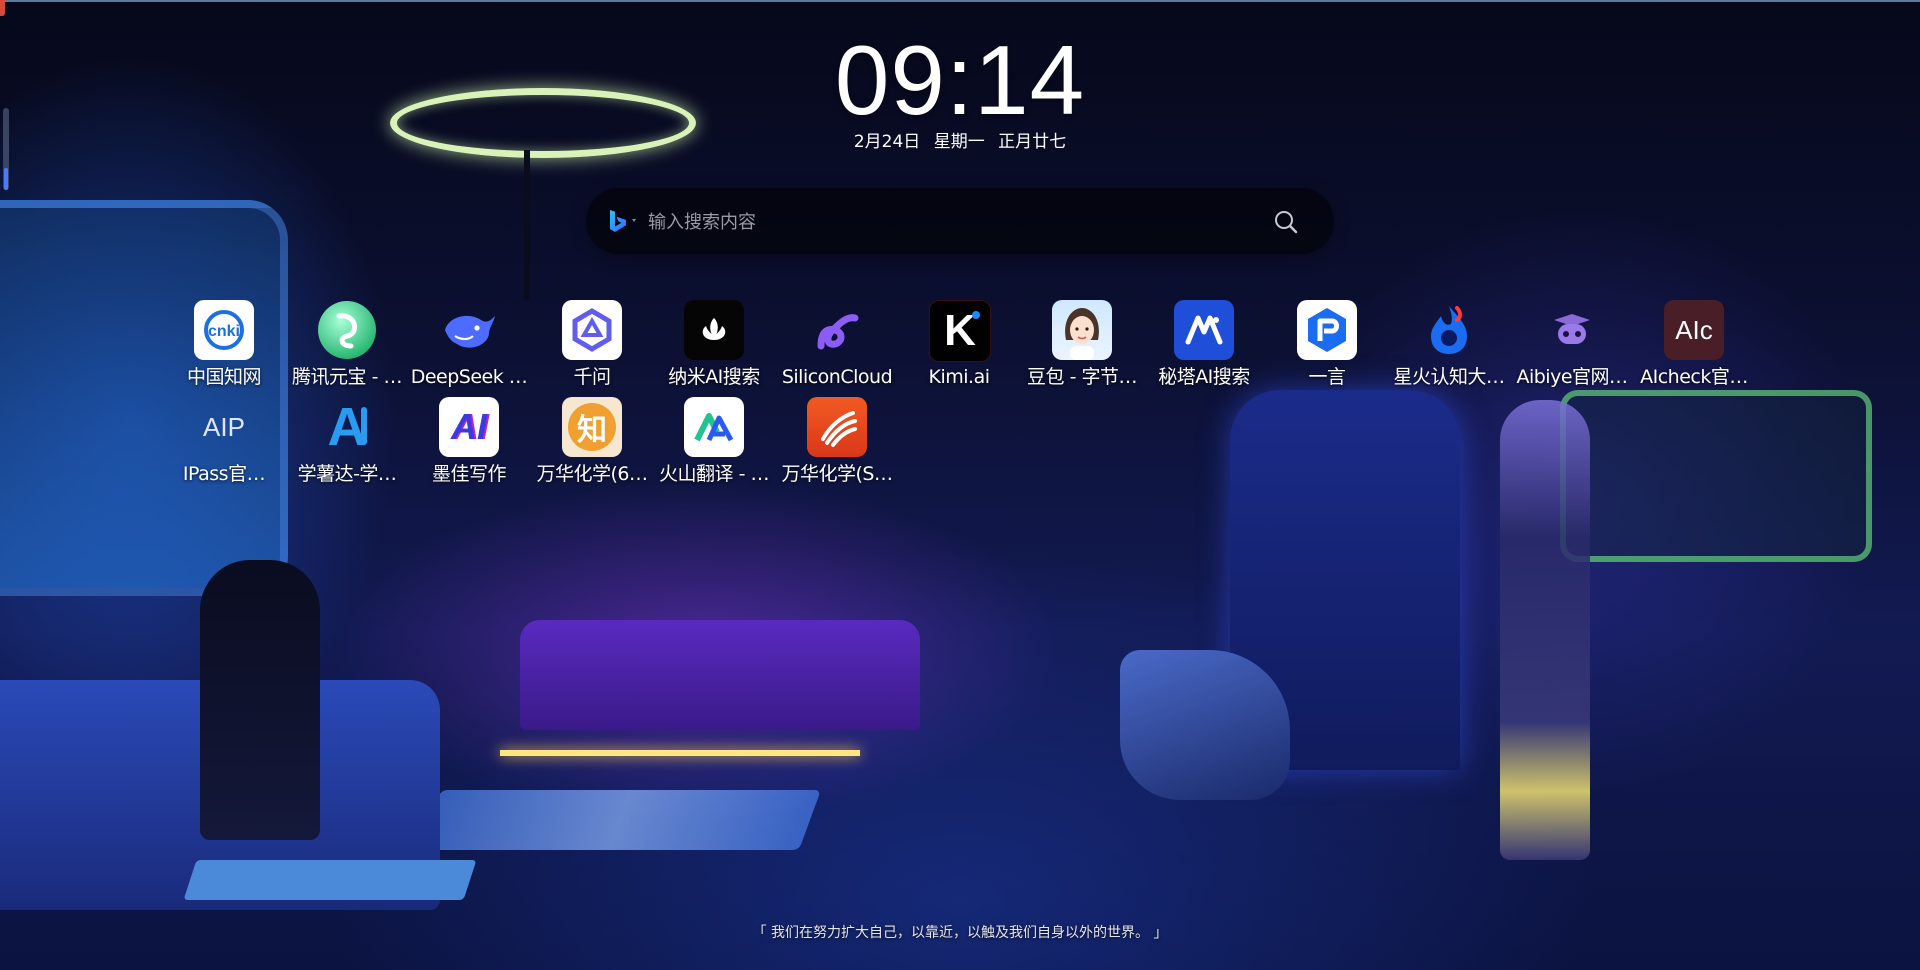 This screenshot has height=970, width=1920. I want to click on date-line: 2月24日 星期一 正月廿七, so click(960, 142).